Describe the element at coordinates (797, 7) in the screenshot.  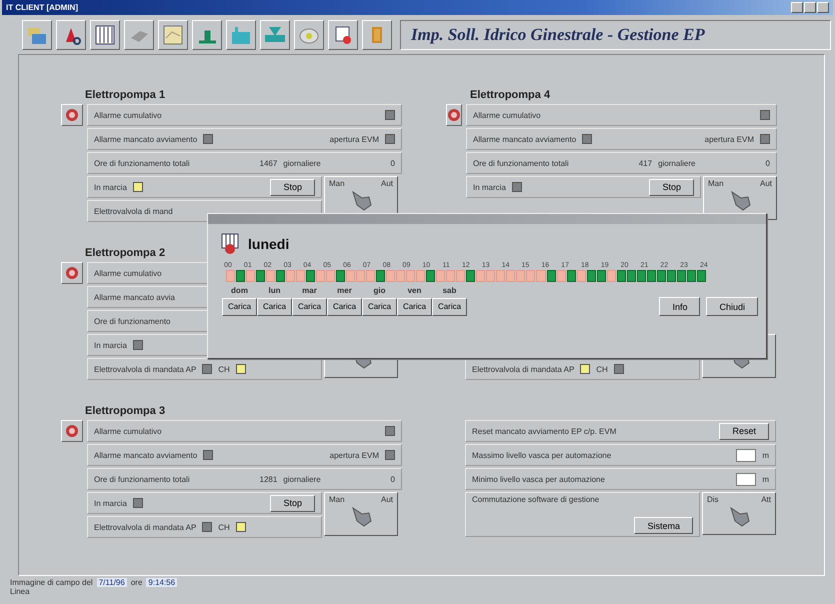
I see `minimize-icon` at that location.